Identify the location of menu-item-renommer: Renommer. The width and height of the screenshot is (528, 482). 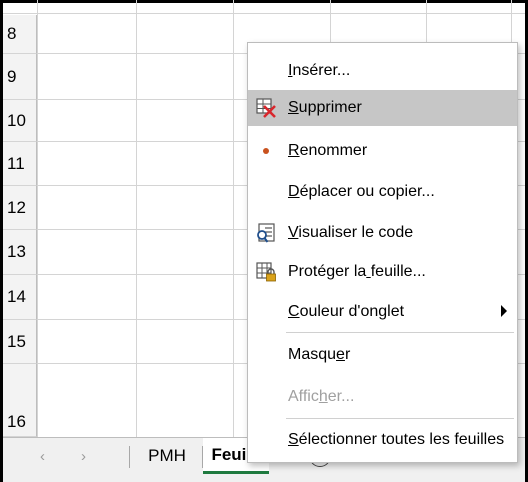
(382, 151).